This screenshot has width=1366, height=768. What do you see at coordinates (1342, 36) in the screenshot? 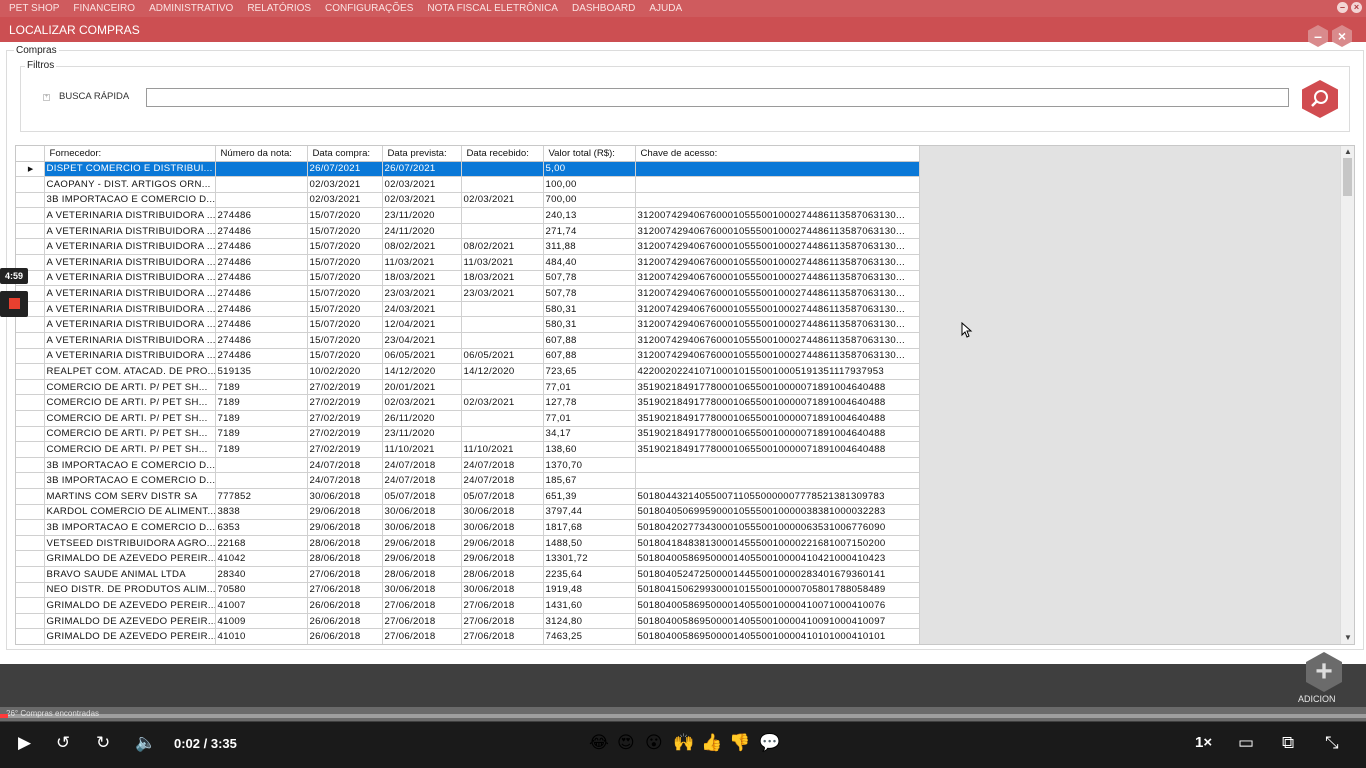
I see `window-close-button: ×` at bounding box center [1342, 36].